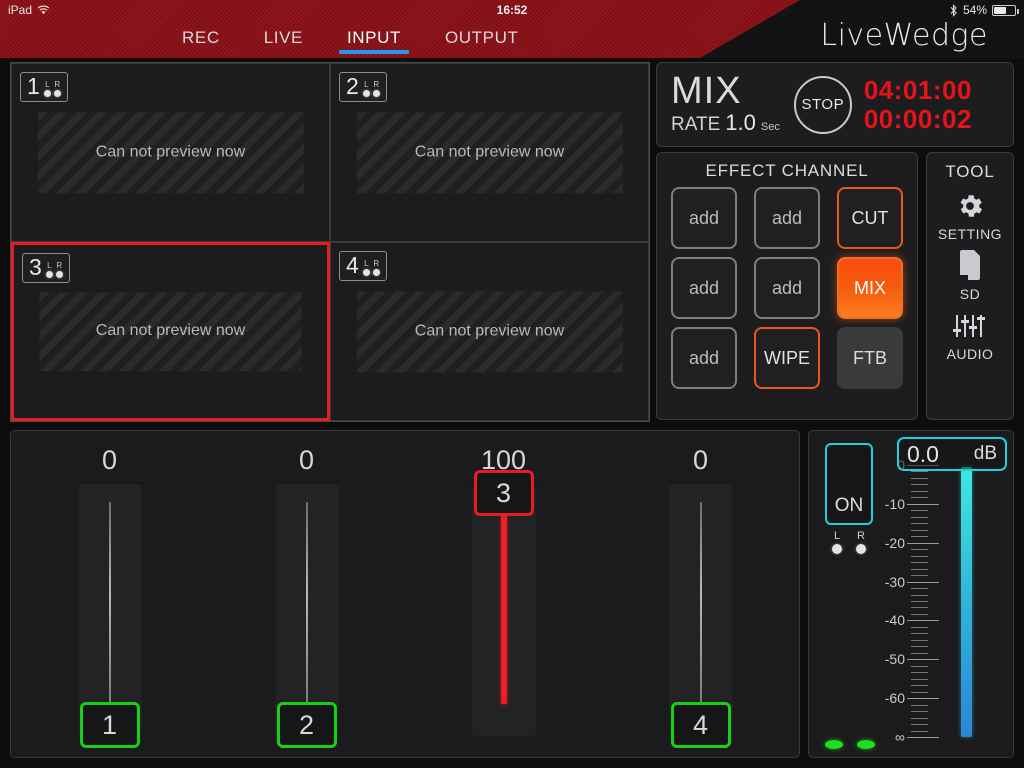 Image resolution: width=1024 pixels, height=768 pixels. I want to click on fader-track-1: 1, so click(109, 615).